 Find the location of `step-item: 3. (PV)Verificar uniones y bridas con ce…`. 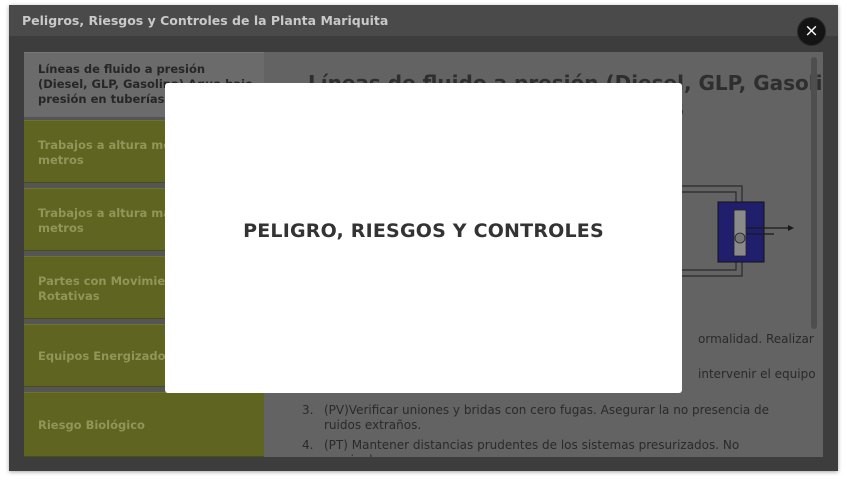

step-item: 3. (PV)Verificar uniones y bridas con ce… is located at coordinates (547, 418).